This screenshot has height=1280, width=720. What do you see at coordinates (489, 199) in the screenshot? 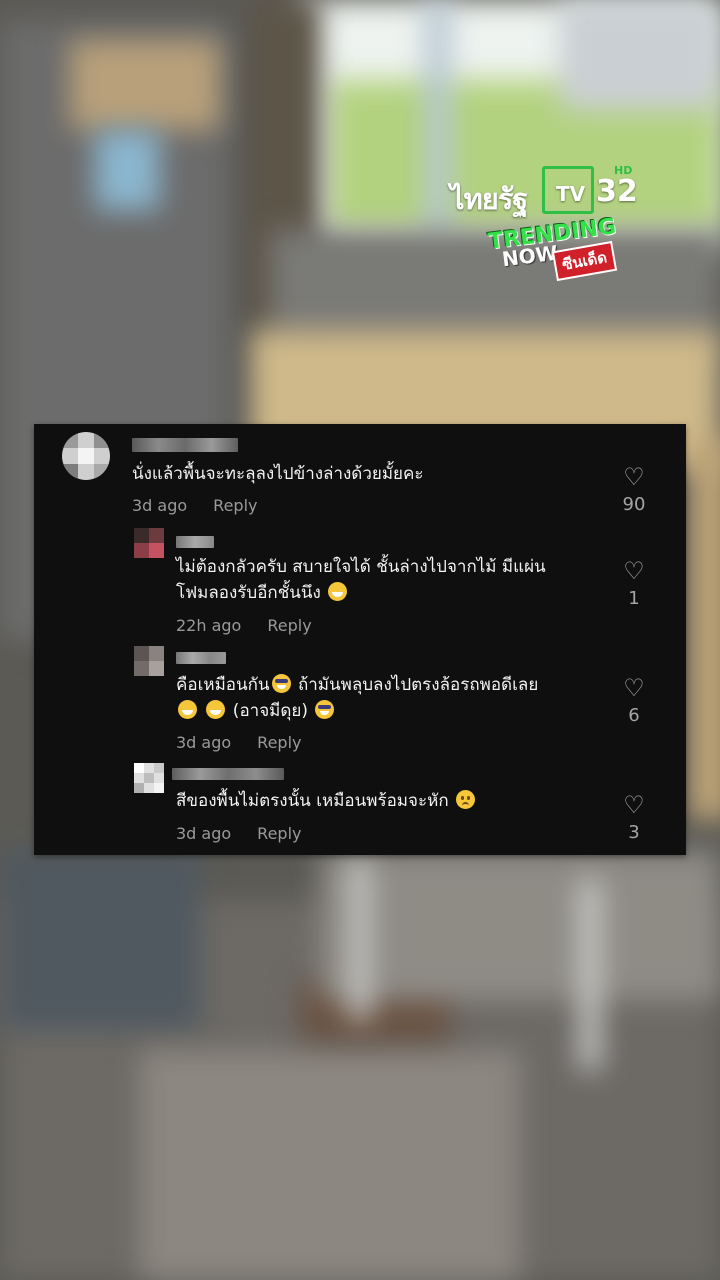
I see `logo-thai-text: ไทยรัฐ` at bounding box center [489, 199].